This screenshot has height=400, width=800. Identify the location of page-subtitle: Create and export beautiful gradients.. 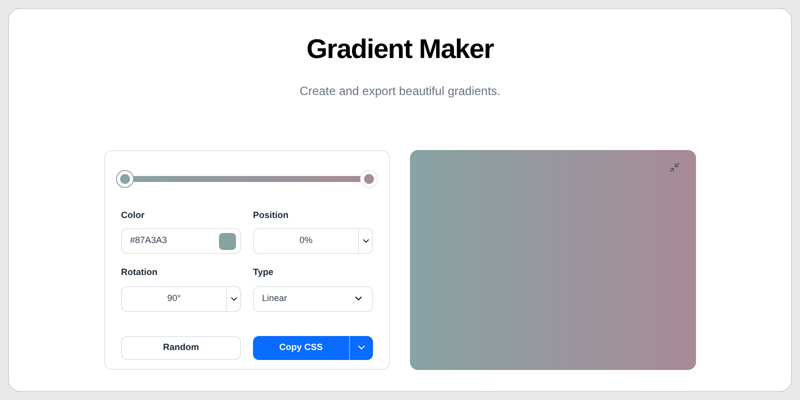
(400, 91).